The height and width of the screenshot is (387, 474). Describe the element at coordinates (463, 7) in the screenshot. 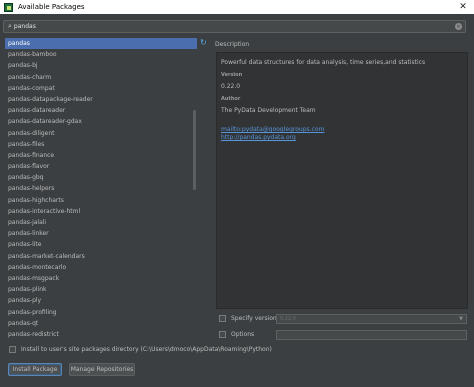

I see `close-icon: ✕` at that location.